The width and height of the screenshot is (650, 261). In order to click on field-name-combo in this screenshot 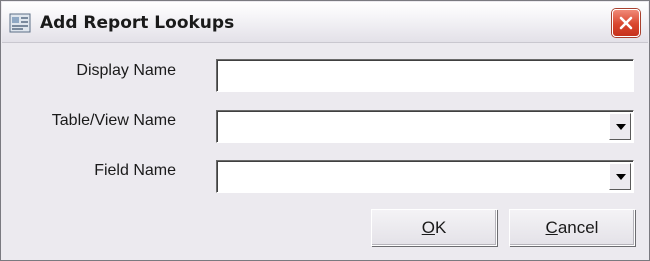, I will do `click(425, 176)`.